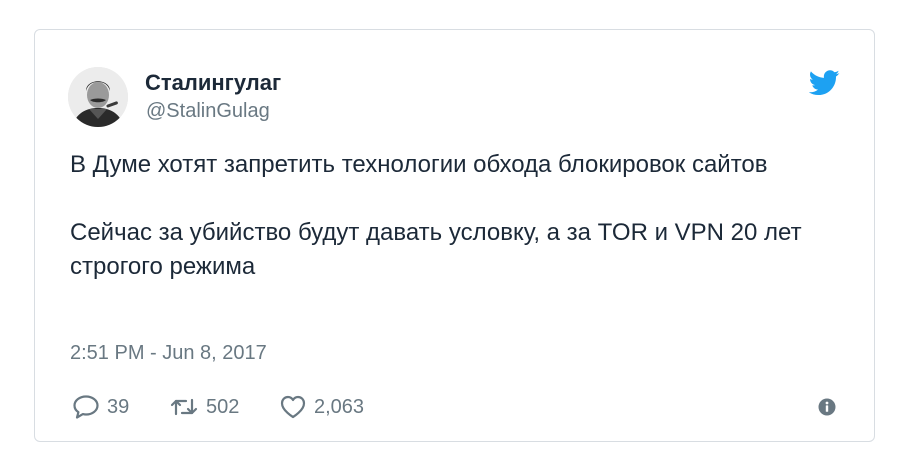 This screenshot has height=474, width=921. Describe the element at coordinates (168, 353) in the screenshot. I see `tweet-timestamp: 2:51 PM - Jun 8, 2017` at that location.